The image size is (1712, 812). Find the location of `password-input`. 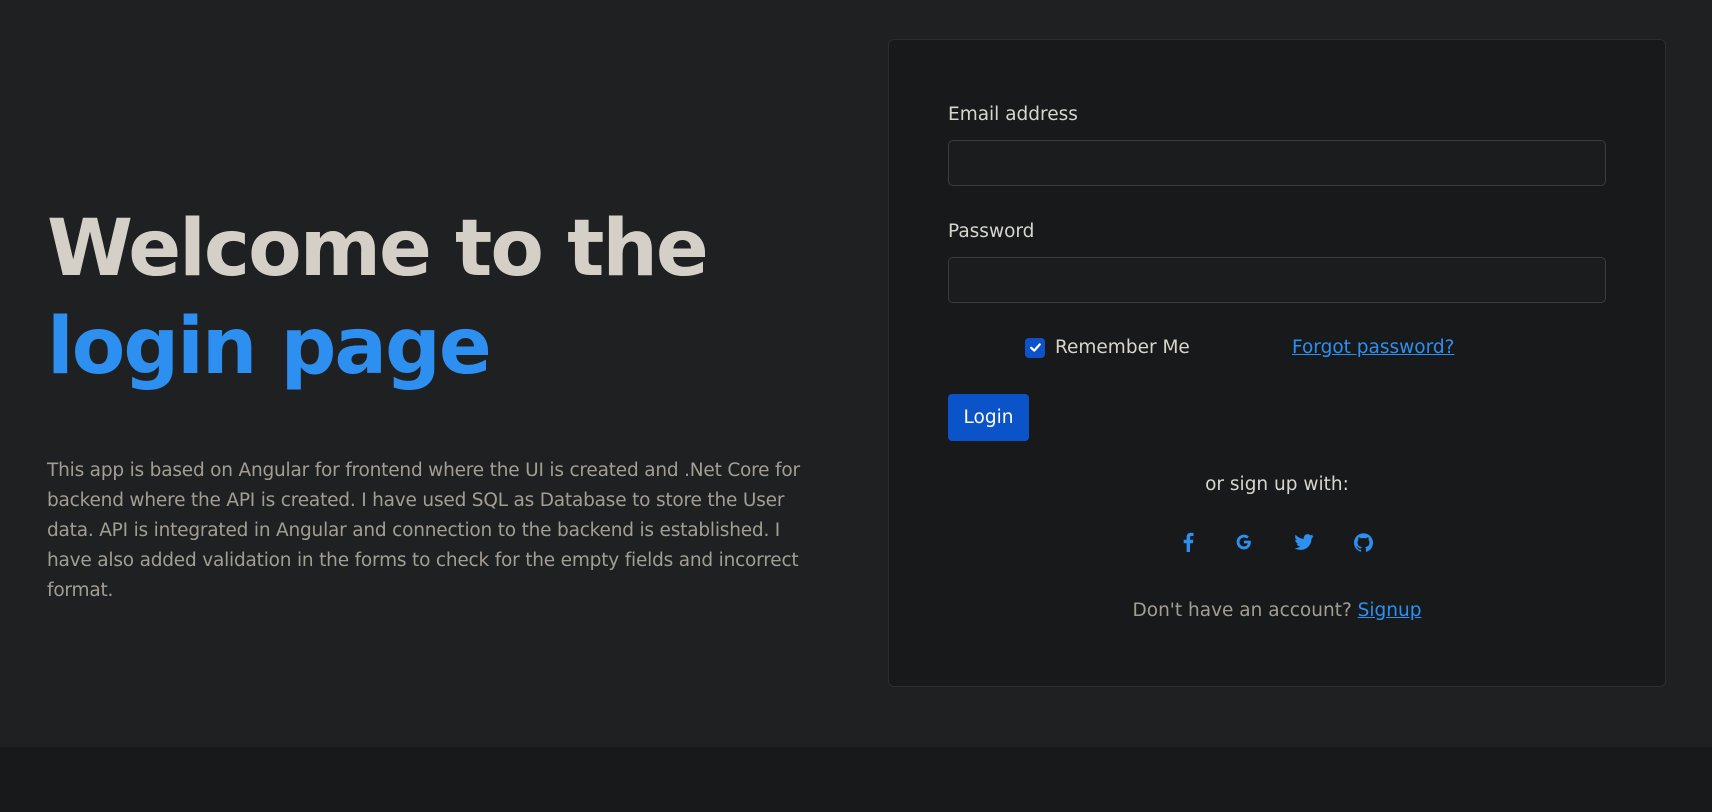

password-input is located at coordinates (1277, 280).